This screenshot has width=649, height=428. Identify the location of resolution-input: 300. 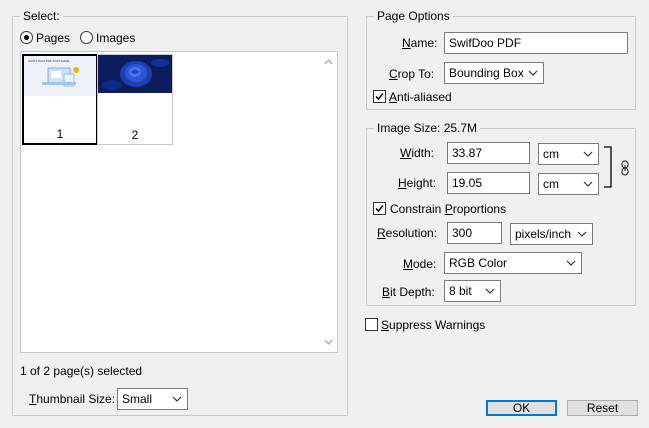
(474, 233).